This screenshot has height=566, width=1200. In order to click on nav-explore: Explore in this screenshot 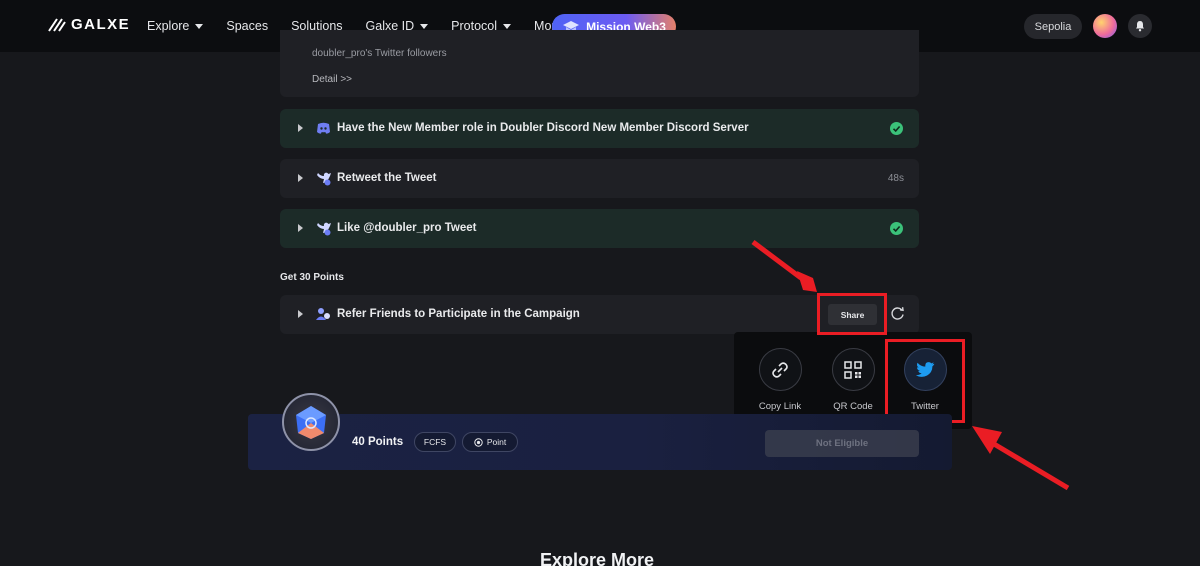, I will do `click(175, 26)`.